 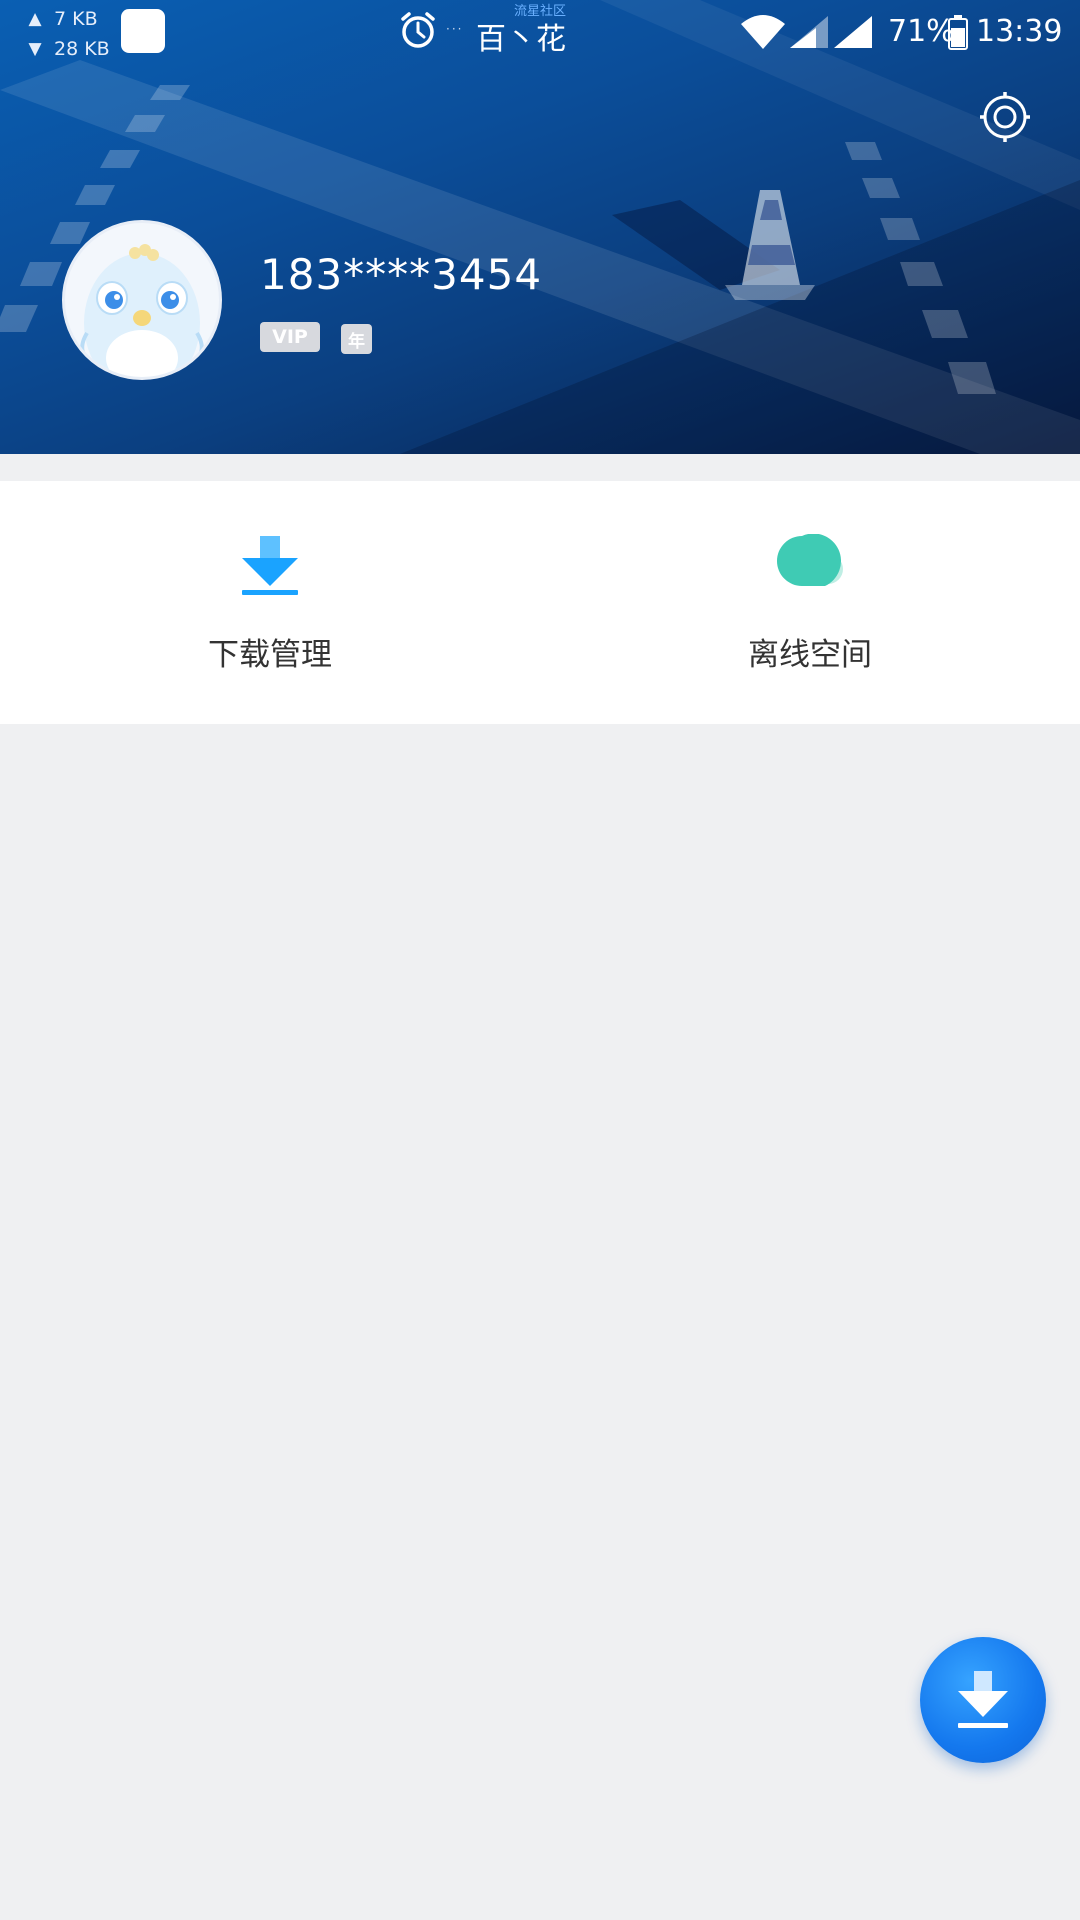 What do you see at coordinates (401, 274) in the screenshot?
I see `username: 183****3454` at bounding box center [401, 274].